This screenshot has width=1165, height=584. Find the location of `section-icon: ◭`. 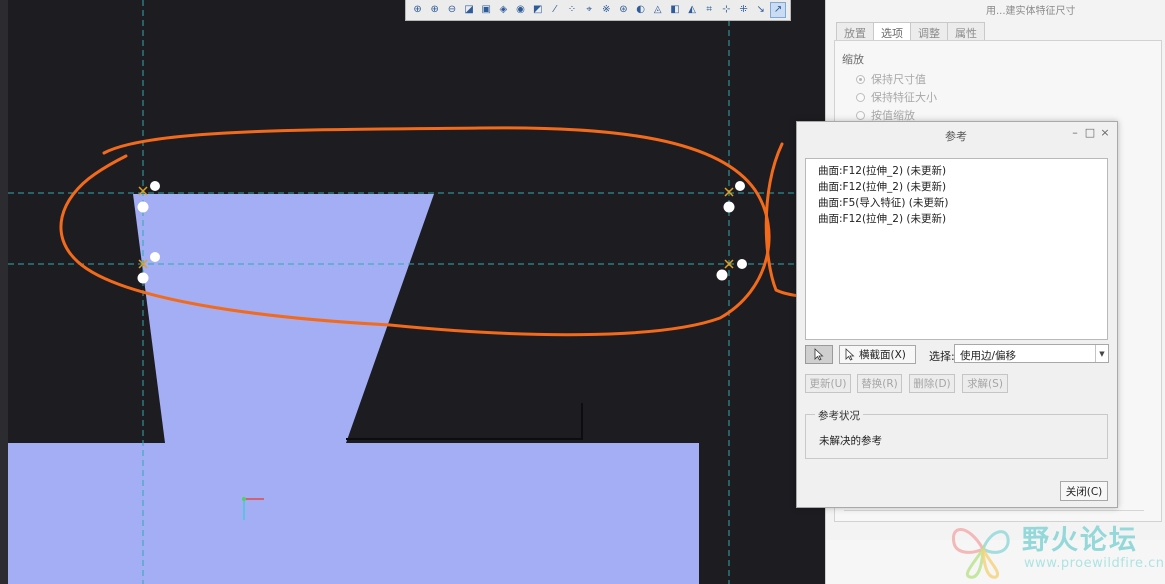

section-icon: ◭ is located at coordinates (692, 10).